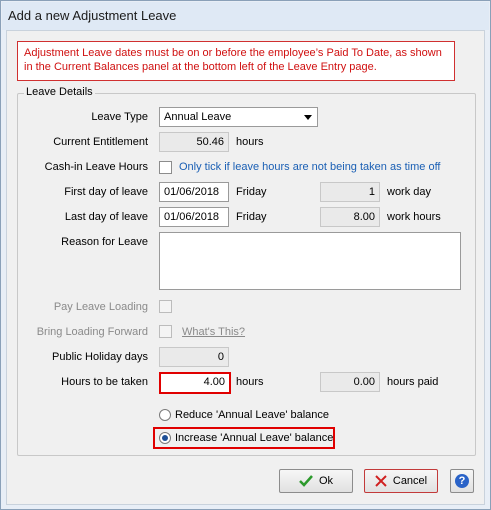  What do you see at coordinates (119, 117) in the screenshot?
I see `leave-type-label: Leave Type` at bounding box center [119, 117].